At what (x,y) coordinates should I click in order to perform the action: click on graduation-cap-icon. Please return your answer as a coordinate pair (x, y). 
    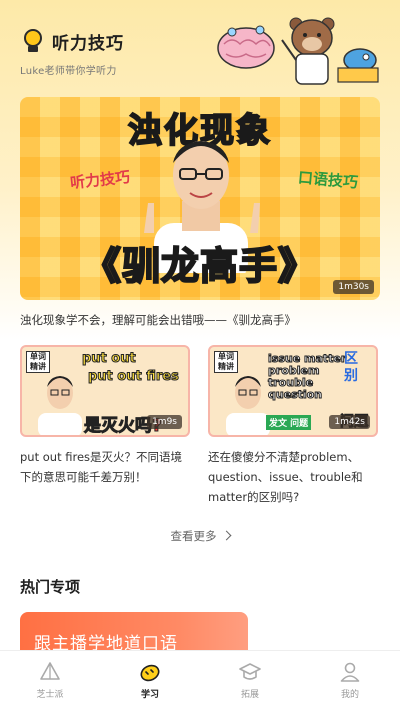
    Looking at the image, I should click on (250, 671).